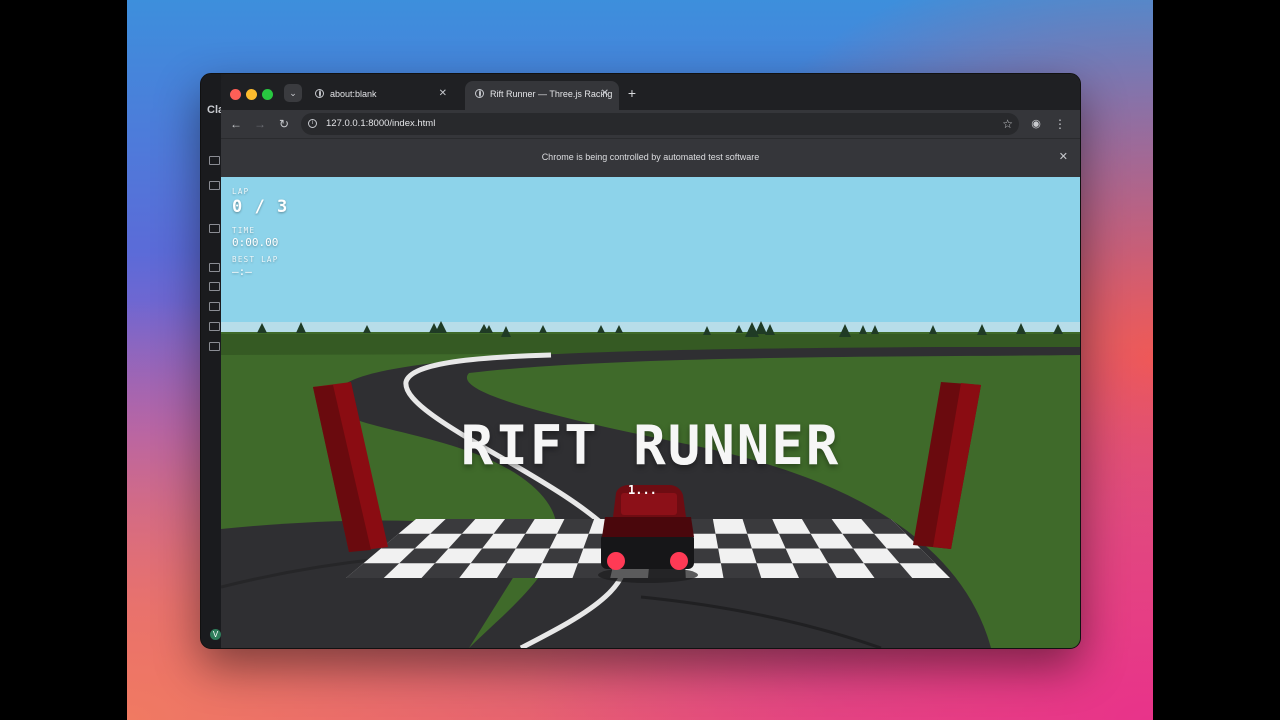 Image resolution: width=1280 pixels, height=720 pixels. I want to click on profile-icon: ◉, so click(1036, 124).